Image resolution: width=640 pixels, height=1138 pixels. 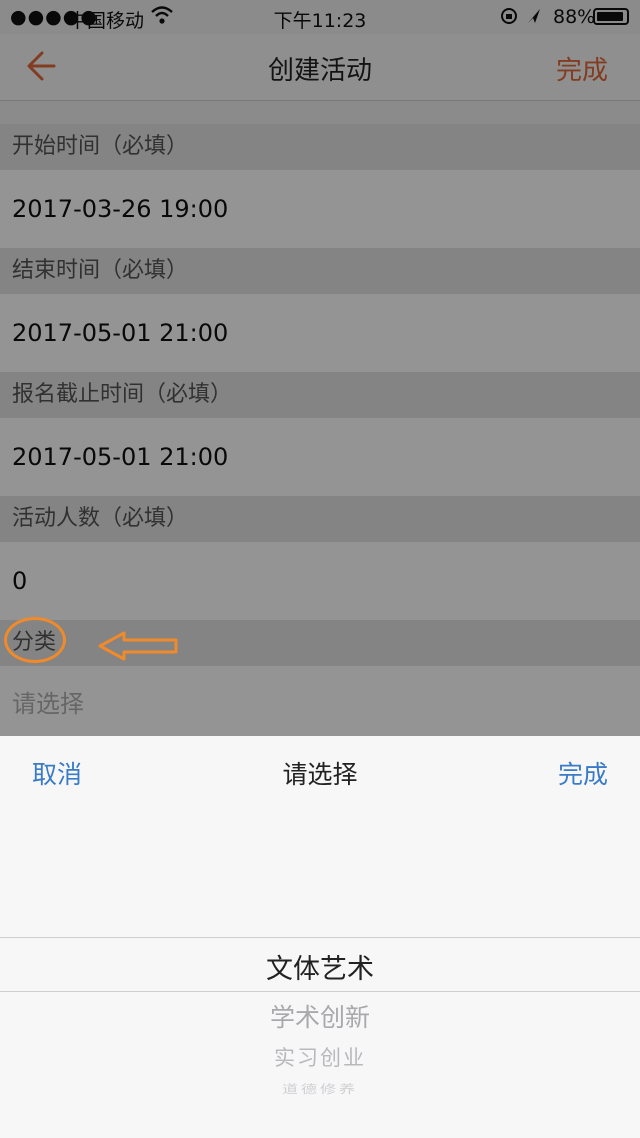 I want to click on nav-bar: 创建活动 完成, so click(x=320, y=67).